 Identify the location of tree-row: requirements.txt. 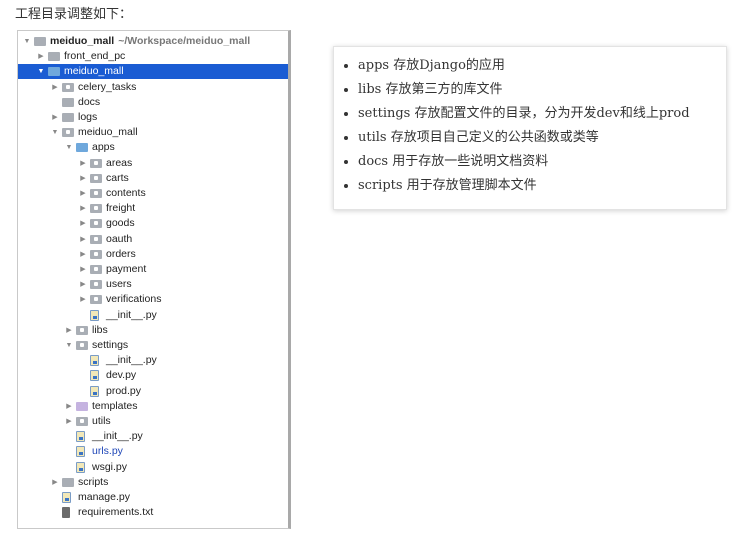
(153, 512).